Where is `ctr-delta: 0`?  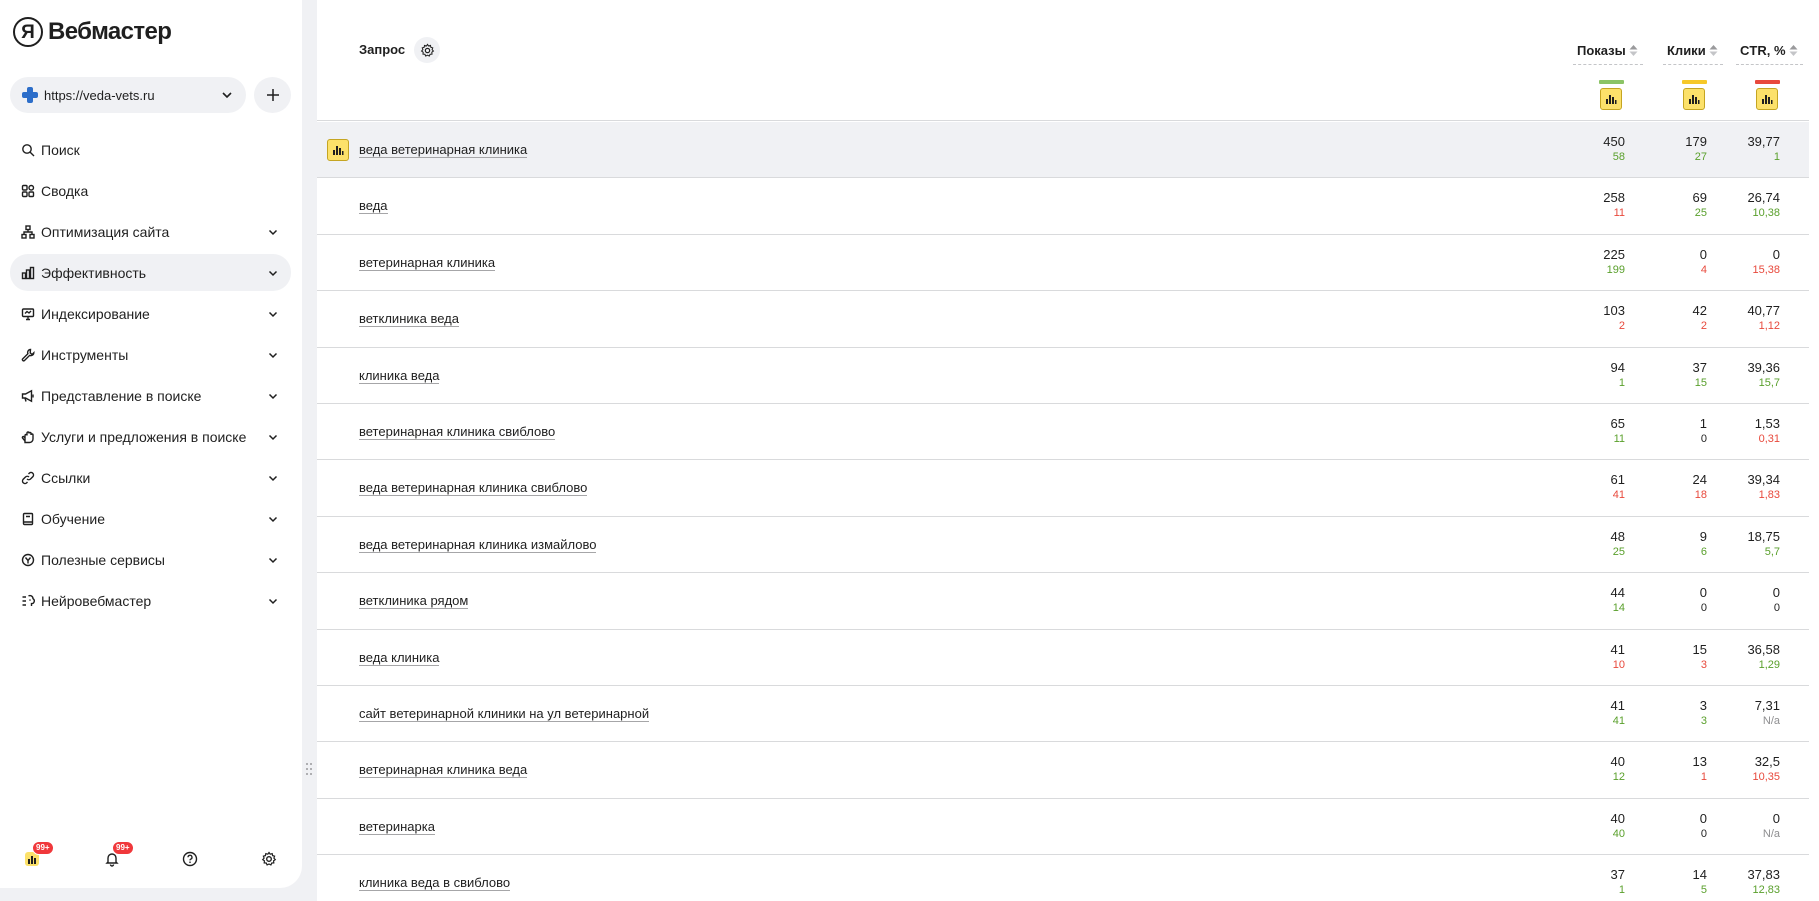
ctr-delta: 0 is located at coordinates (1776, 608).